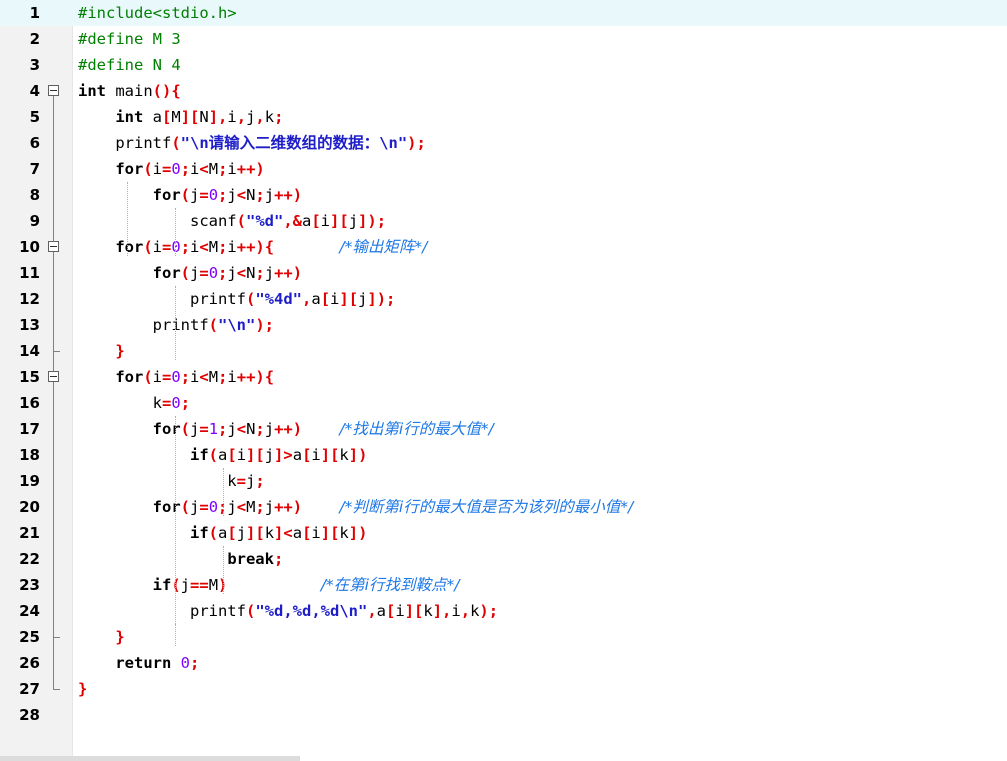 The image size is (1007, 761). Describe the element at coordinates (223, 533) in the screenshot. I see `code-token: a` at that location.